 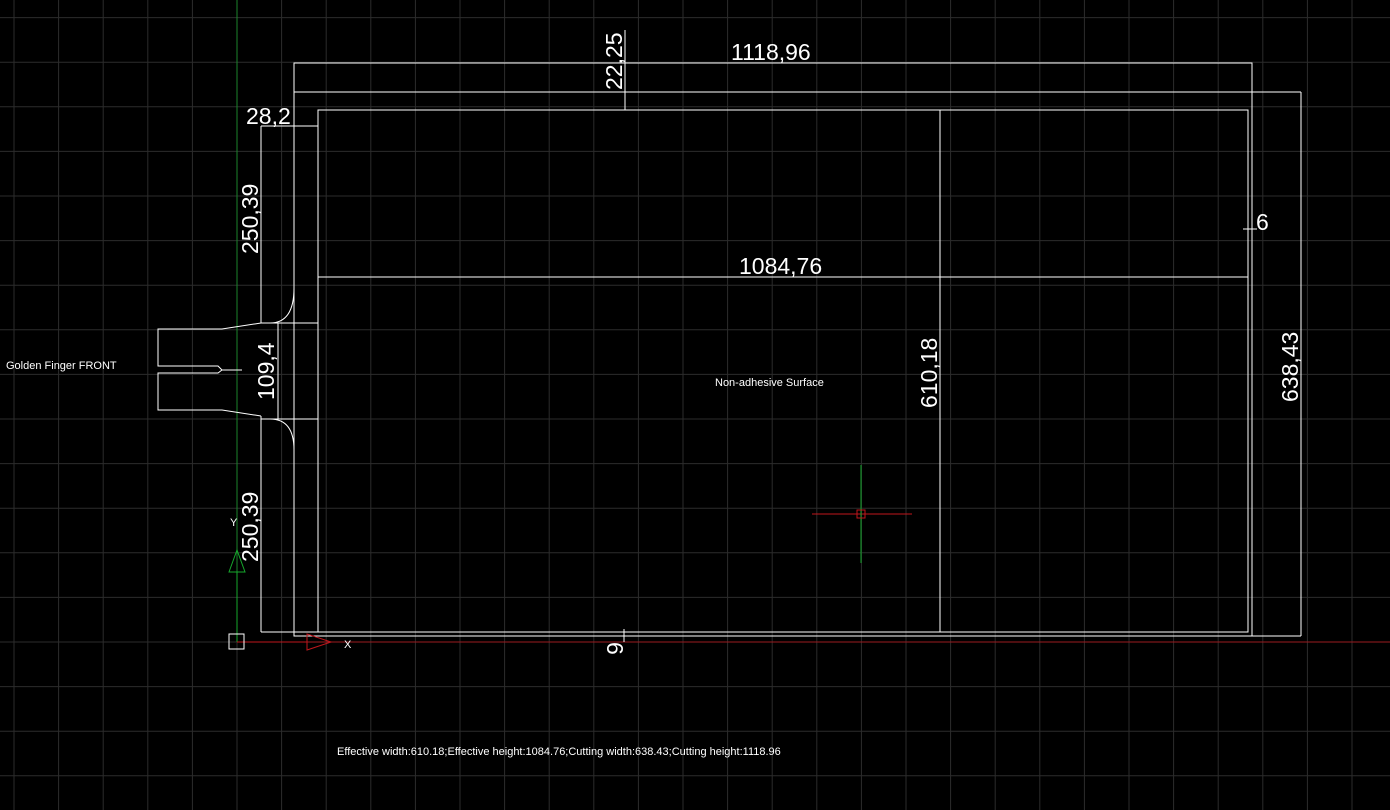 What do you see at coordinates (250, 219) in the screenshot?
I see `dim-upper-segment: 250,39` at bounding box center [250, 219].